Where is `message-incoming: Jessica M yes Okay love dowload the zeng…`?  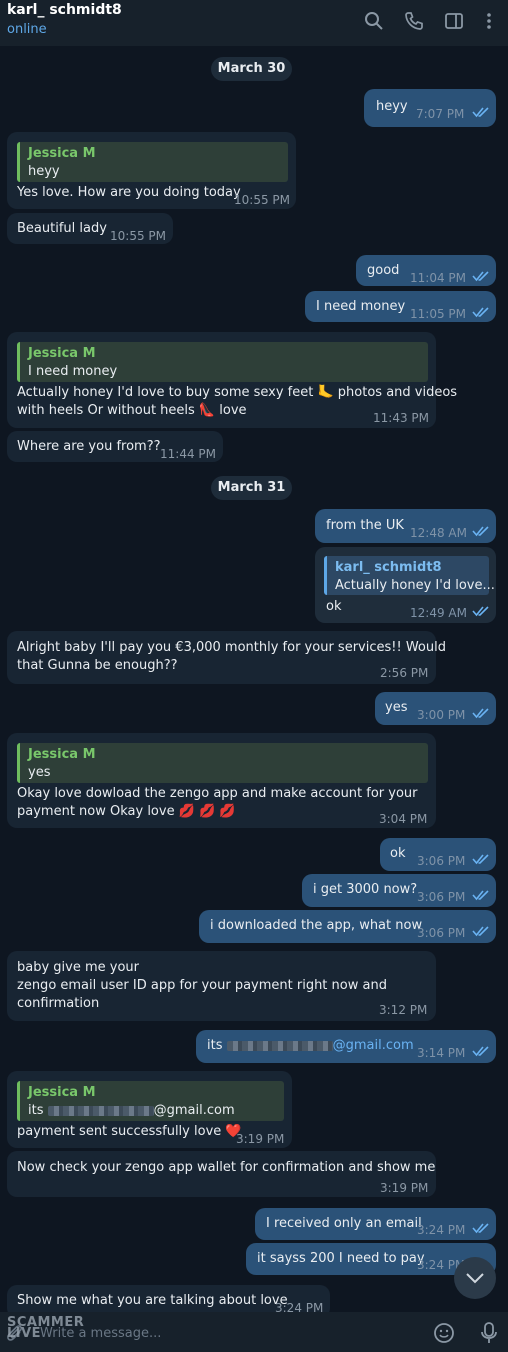
message-incoming: Jessica M yes Okay love dowload the zeng… is located at coordinates (221, 780).